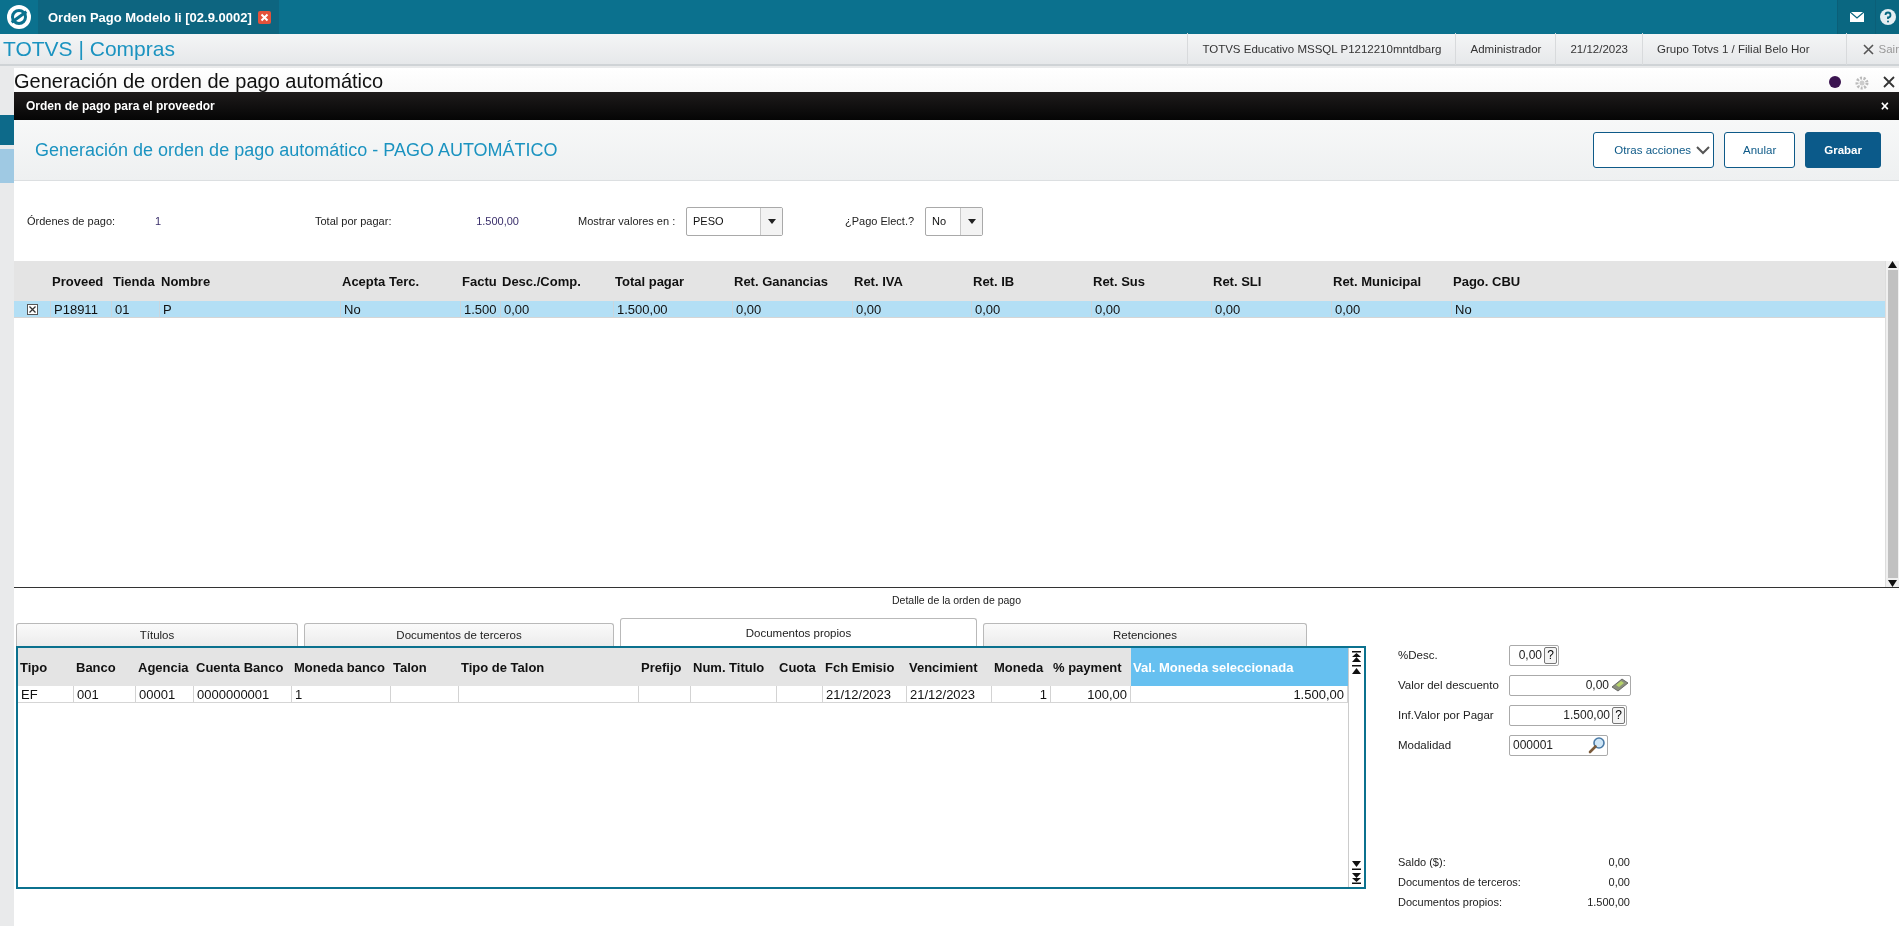 The image size is (1899, 926). I want to click on logo-icon, so click(19, 17).